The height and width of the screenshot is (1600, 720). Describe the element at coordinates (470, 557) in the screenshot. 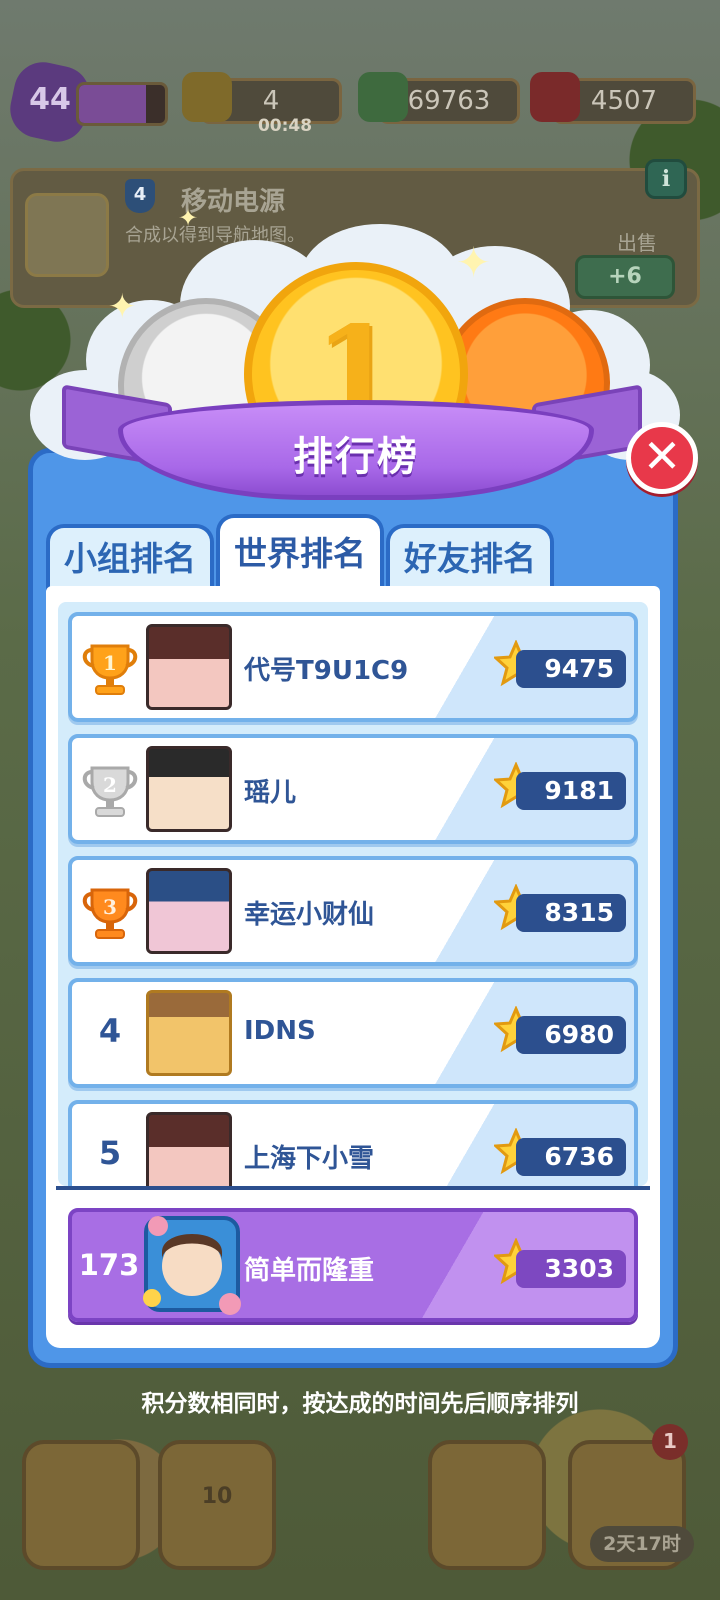

I see `tab-friend-ranking: 好友排名` at that location.